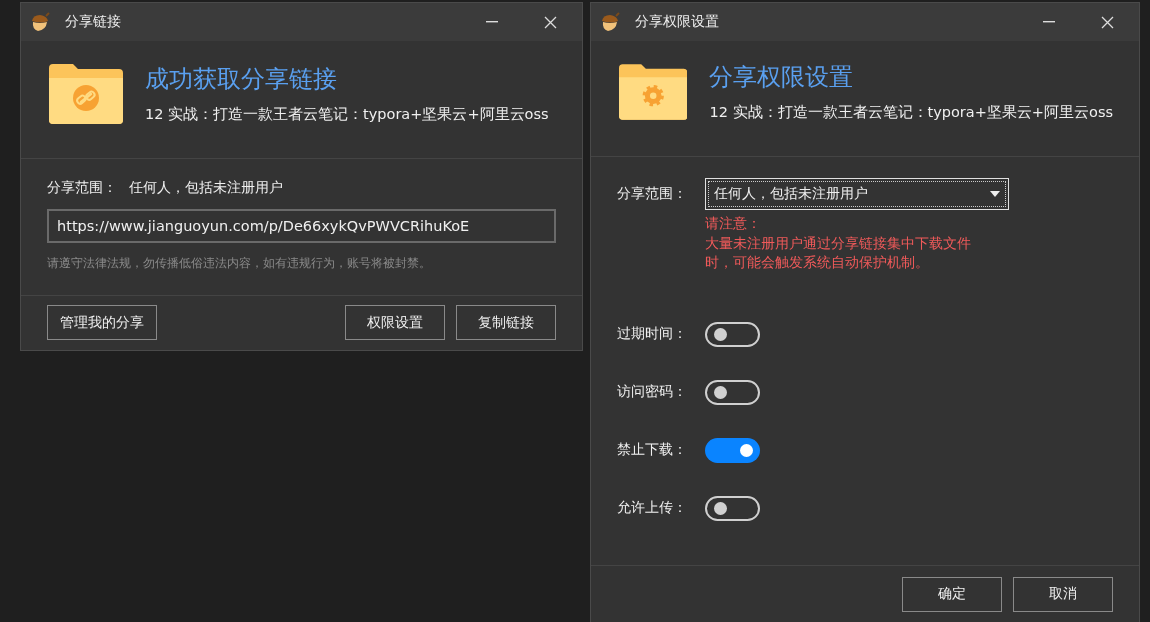  What do you see at coordinates (206, 188) in the screenshot?
I see `scope-value: 任何人，包括未注册用户` at bounding box center [206, 188].